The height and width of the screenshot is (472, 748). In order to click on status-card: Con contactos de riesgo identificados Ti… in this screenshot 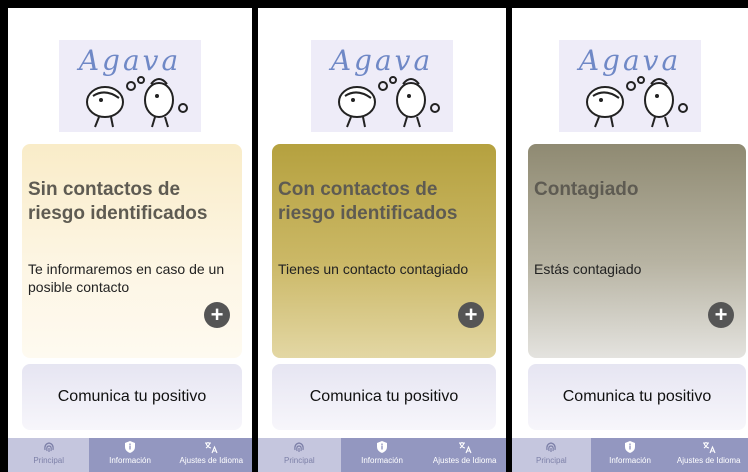, I will do `click(384, 251)`.